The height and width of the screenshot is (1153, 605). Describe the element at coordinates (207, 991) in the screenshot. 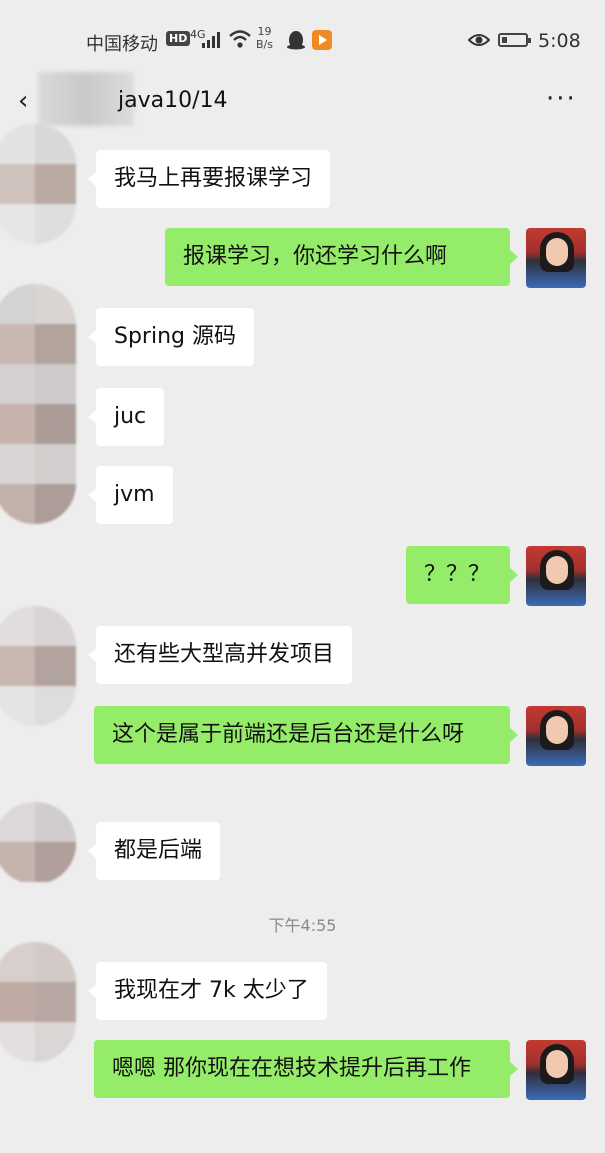

I see `incoming-message: 我现在才 7k 太少了` at that location.